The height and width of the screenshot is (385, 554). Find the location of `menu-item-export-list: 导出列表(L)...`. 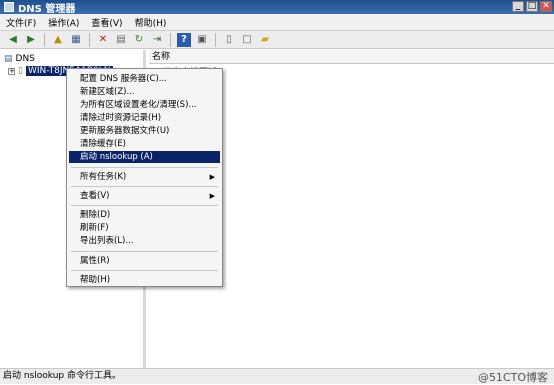

menu-item-export-list: 导出列表(L)... is located at coordinates (144, 241).